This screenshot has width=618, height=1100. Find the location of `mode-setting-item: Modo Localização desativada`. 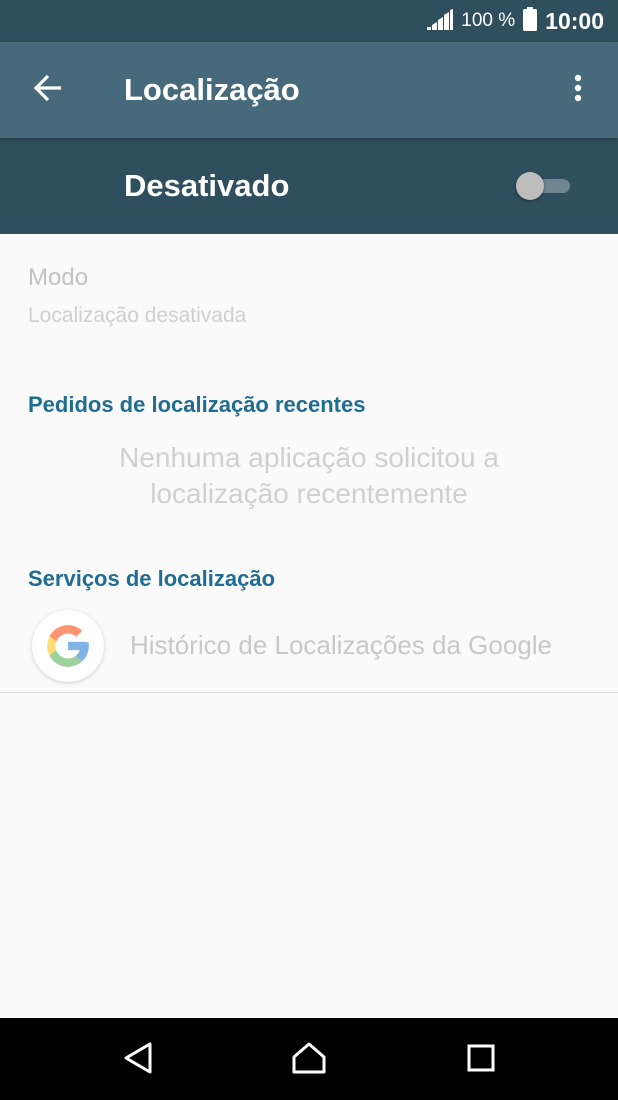

mode-setting-item: Modo Localização desativada is located at coordinates (309, 289).